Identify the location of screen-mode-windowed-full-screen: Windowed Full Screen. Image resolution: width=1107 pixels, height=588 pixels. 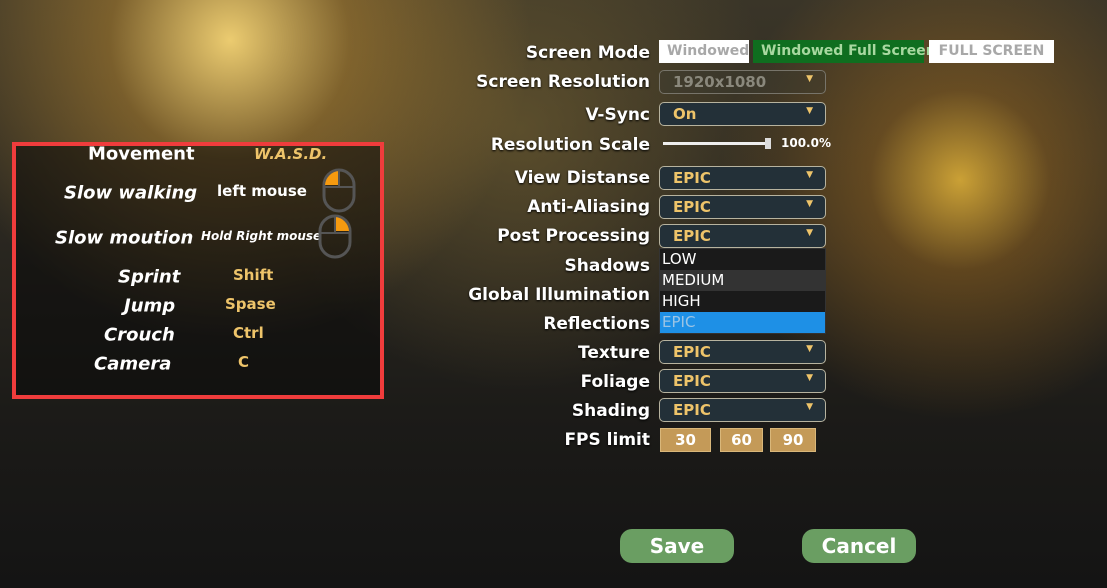
(844, 51).